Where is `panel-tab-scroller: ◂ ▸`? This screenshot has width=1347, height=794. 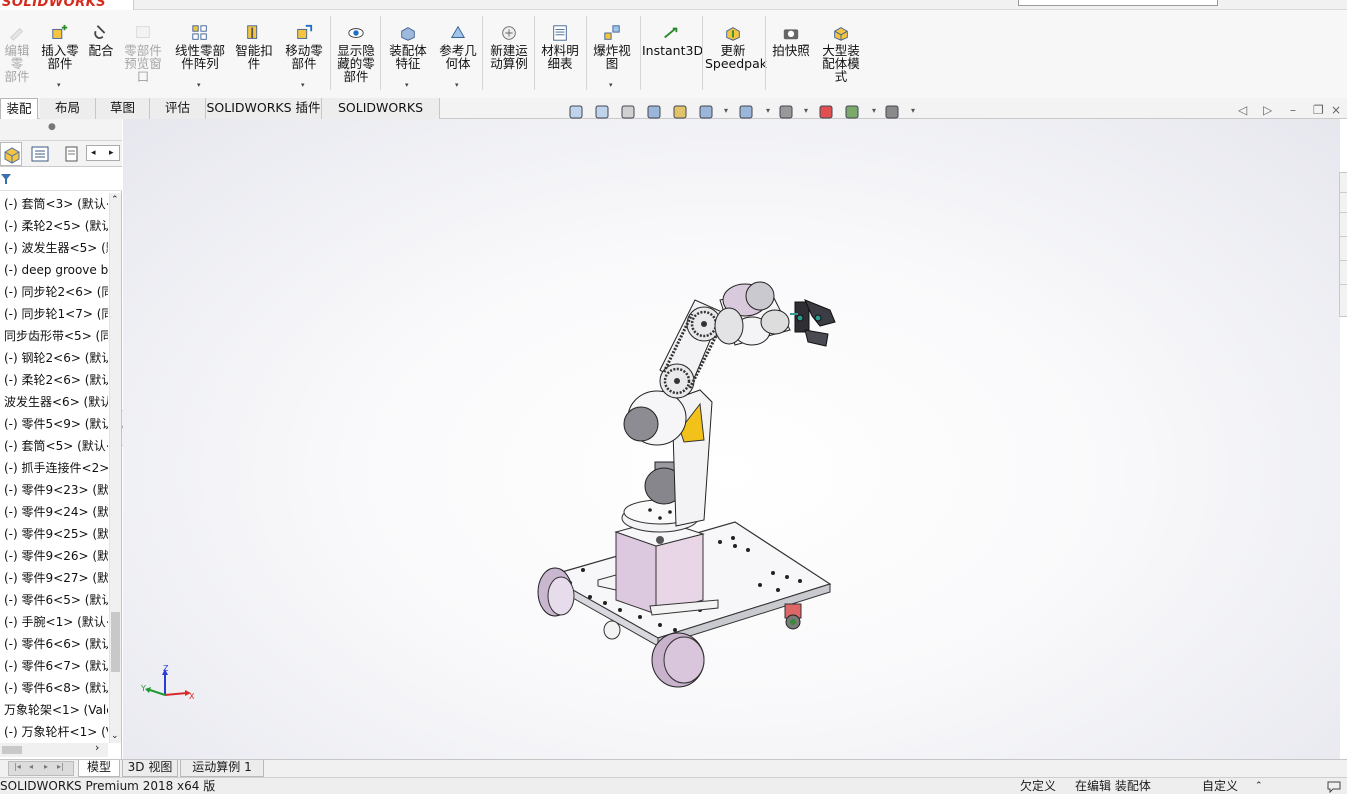 panel-tab-scroller: ◂ ▸ is located at coordinates (103, 153).